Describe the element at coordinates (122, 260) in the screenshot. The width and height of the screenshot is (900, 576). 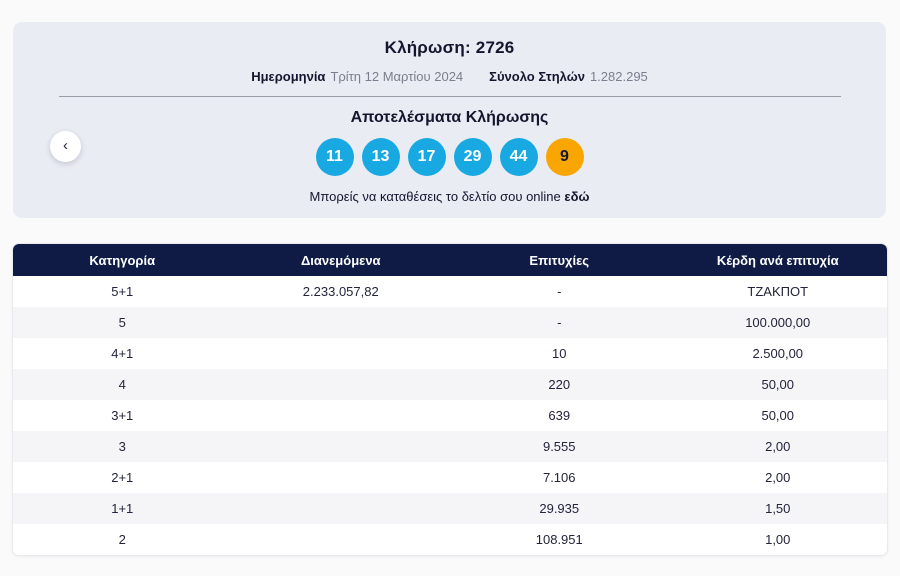
I see `header-category: Κατηγορία` at that location.